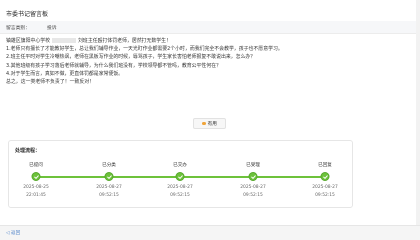  Describe the element at coordinates (124, 41) in the screenshot. I see `message-line-end: 刘班主任殴打体罚老师，居然打无数学生！` at that location.